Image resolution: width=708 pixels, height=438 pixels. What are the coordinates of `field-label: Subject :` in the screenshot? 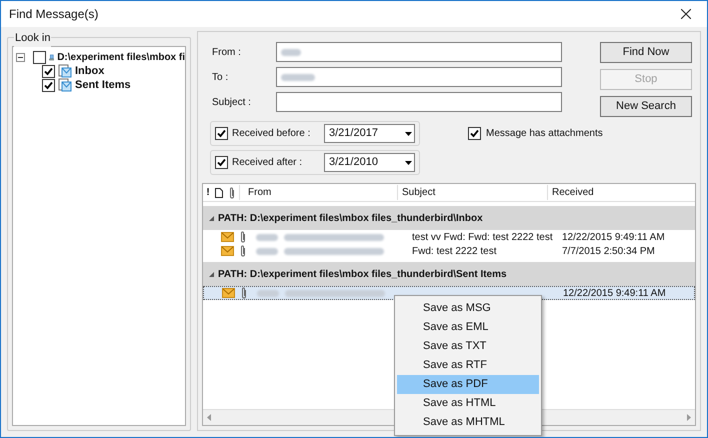 It's located at (232, 103).